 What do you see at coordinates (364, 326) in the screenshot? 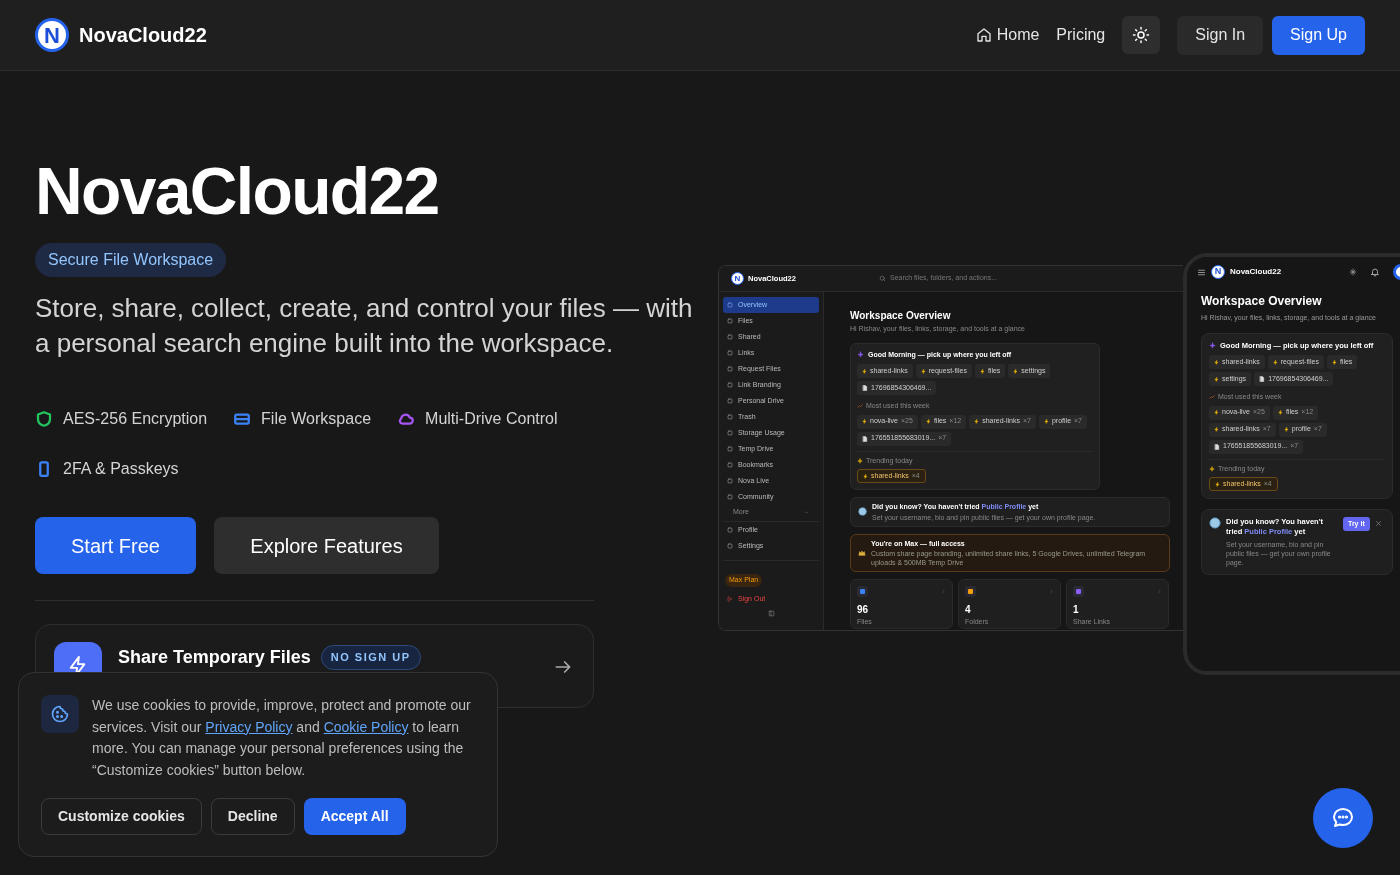
I see `hero-subtitle: Store, share, collect, create, and control your files — with a personal search engine built into the workspace.` at bounding box center [364, 326].